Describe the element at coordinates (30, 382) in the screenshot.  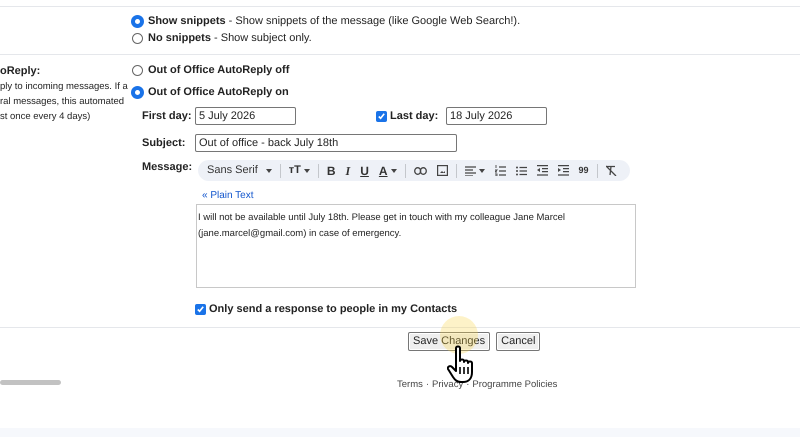
I see `scrollbar` at that location.